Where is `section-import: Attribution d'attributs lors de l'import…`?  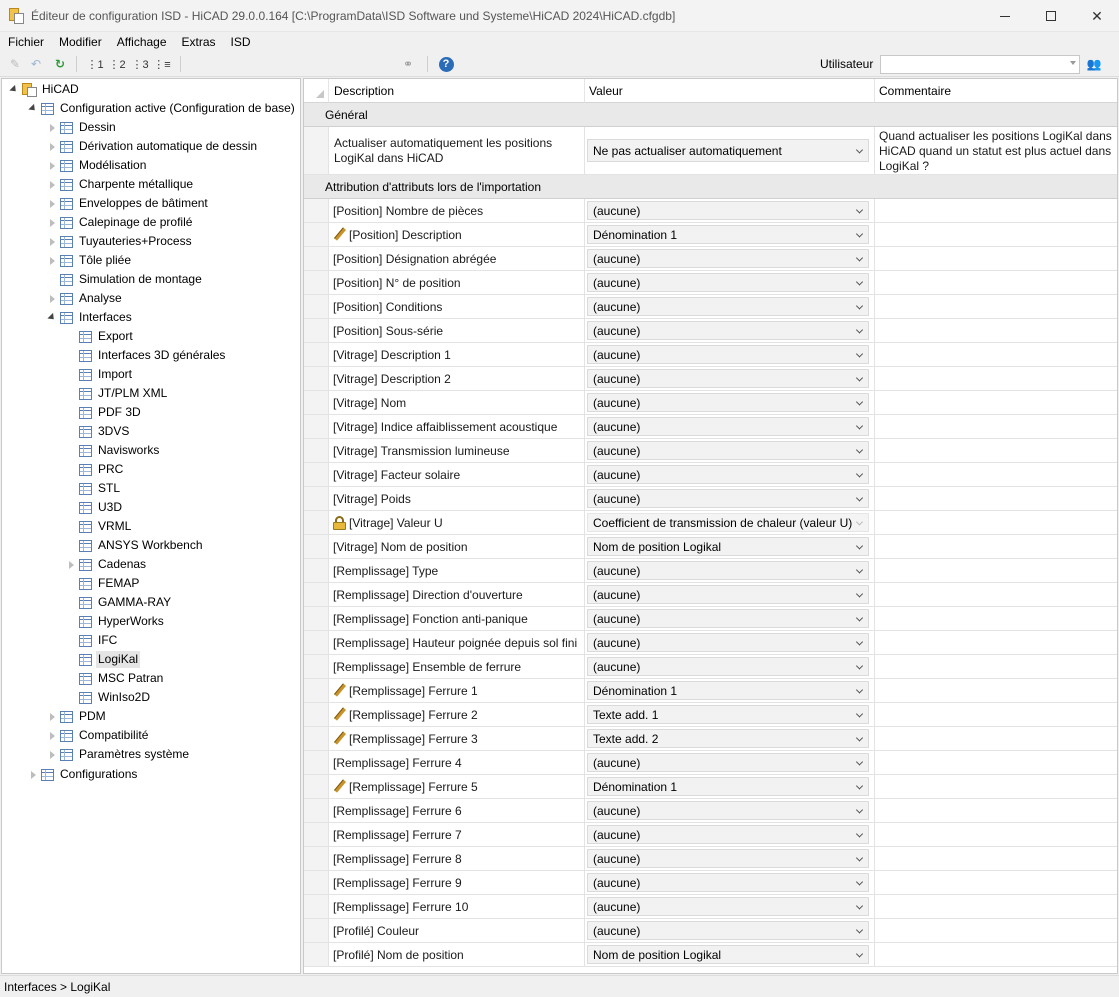 section-import: Attribution d'attributs lors de l'import… is located at coordinates (710, 187).